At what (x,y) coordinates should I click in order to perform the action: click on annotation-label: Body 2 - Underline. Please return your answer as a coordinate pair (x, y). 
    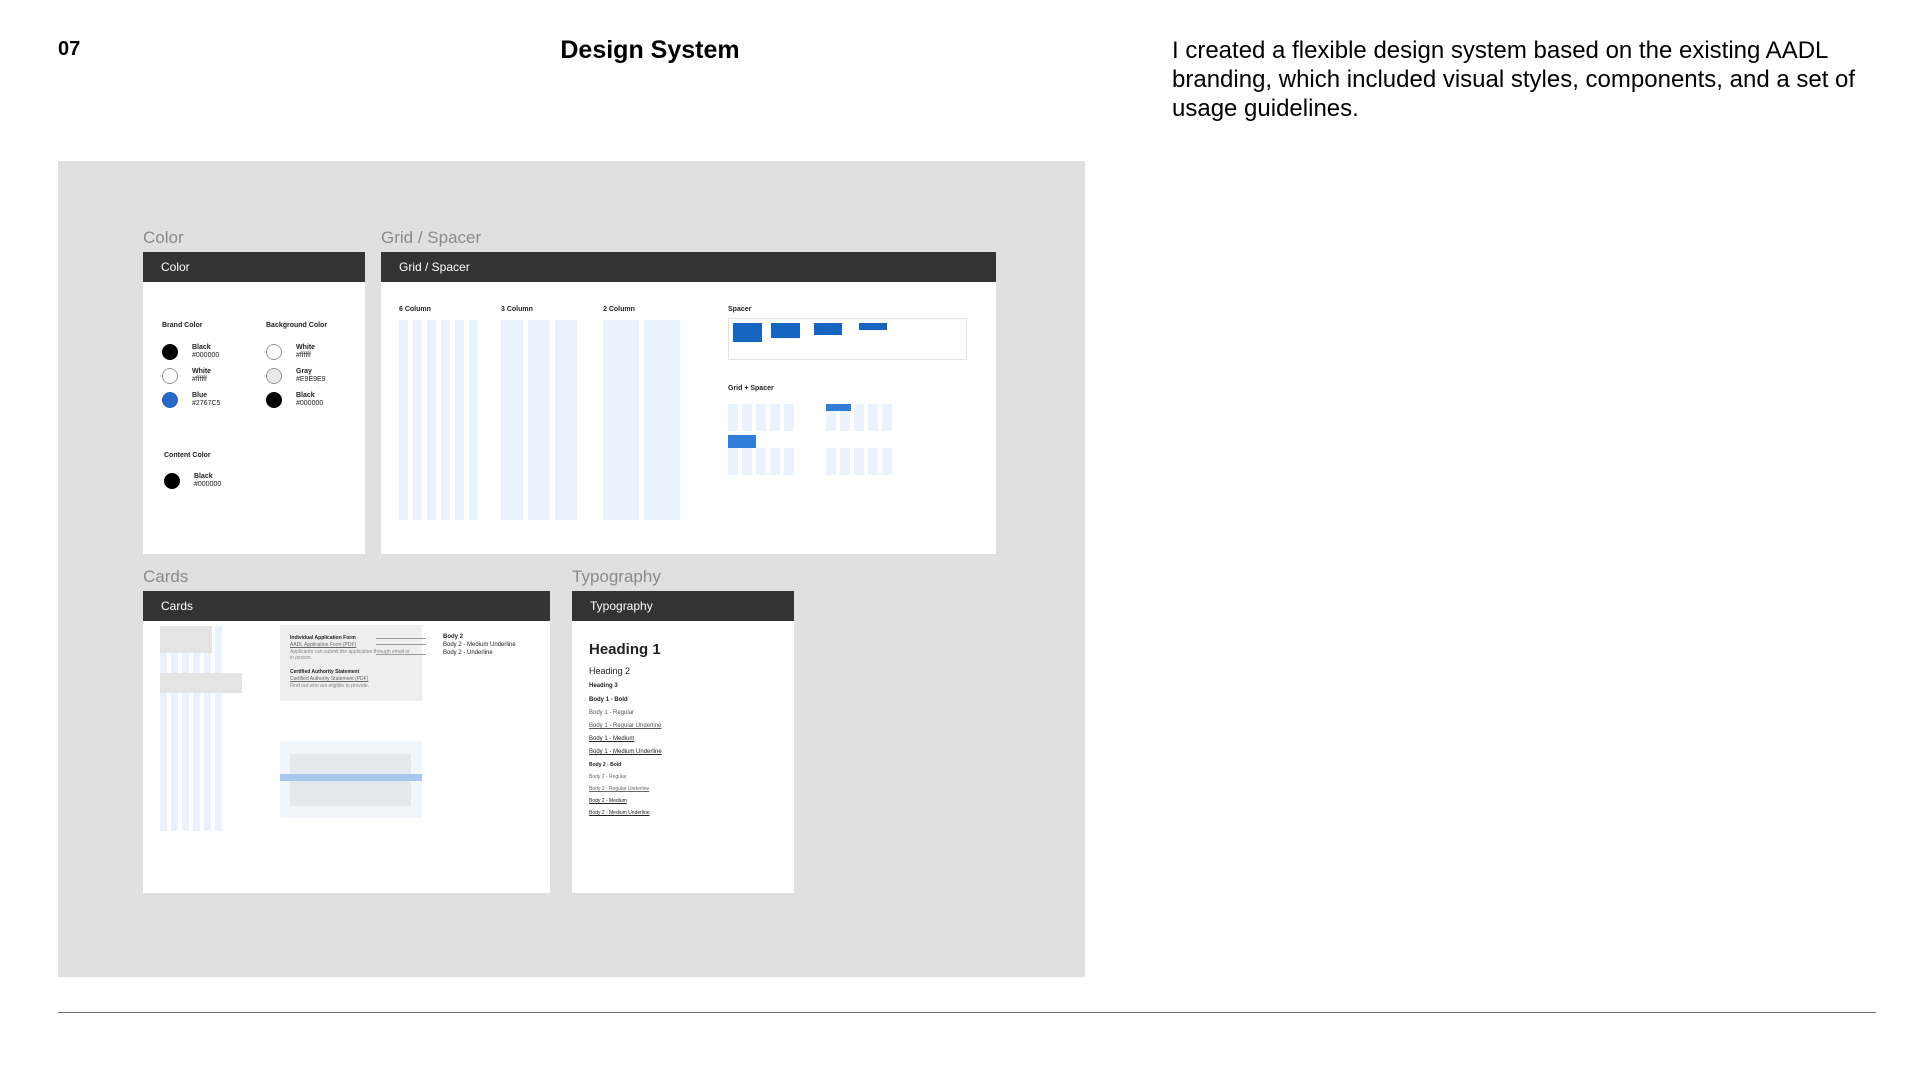
    Looking at the image, I should click on (468, 653).